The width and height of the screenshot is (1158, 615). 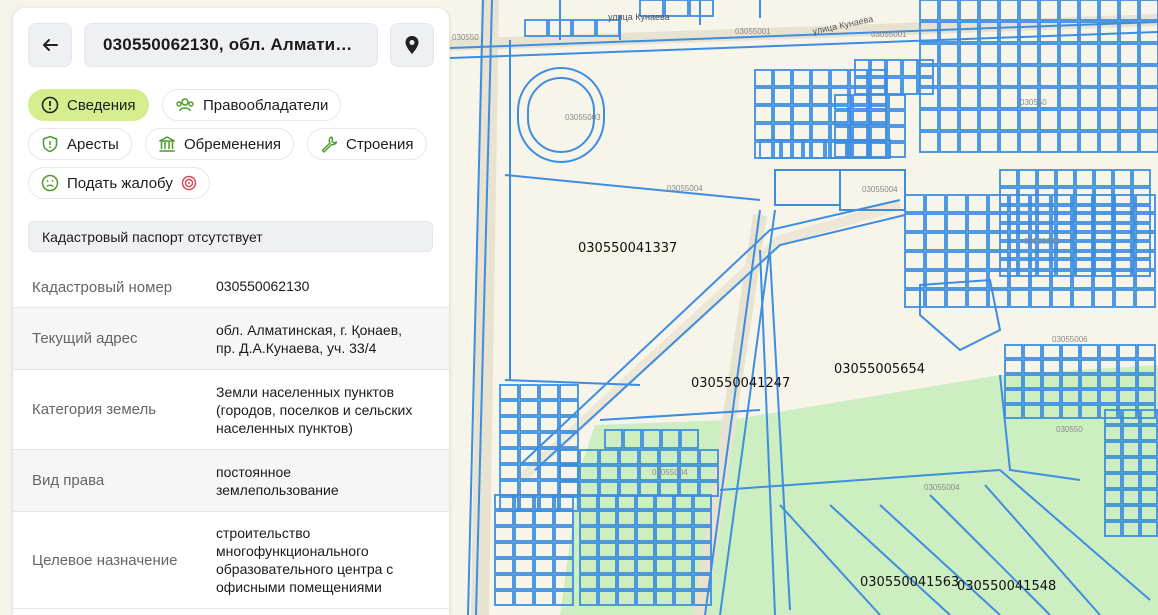 What do you see at coordinates (185, 105) in the screenshot?
I see `people-icon` at bounding box center [185, 105].